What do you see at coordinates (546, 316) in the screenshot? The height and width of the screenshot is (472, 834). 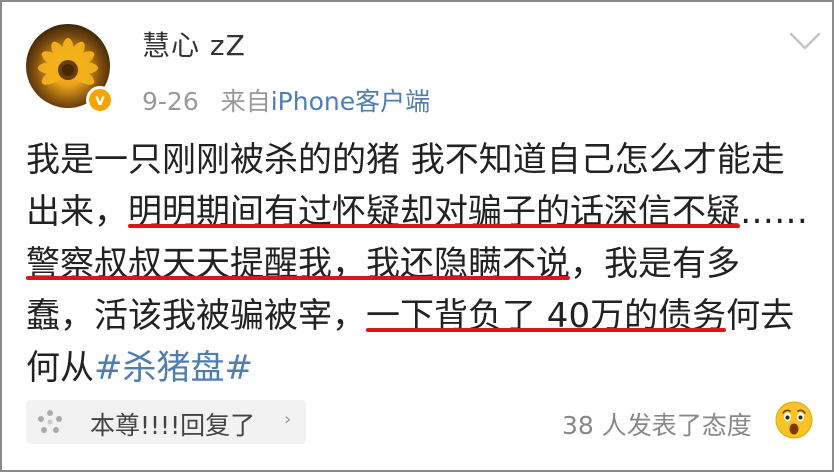 I see `underlined-segment: 一下背负了 40万的债务` at bounding box center [546, 316].